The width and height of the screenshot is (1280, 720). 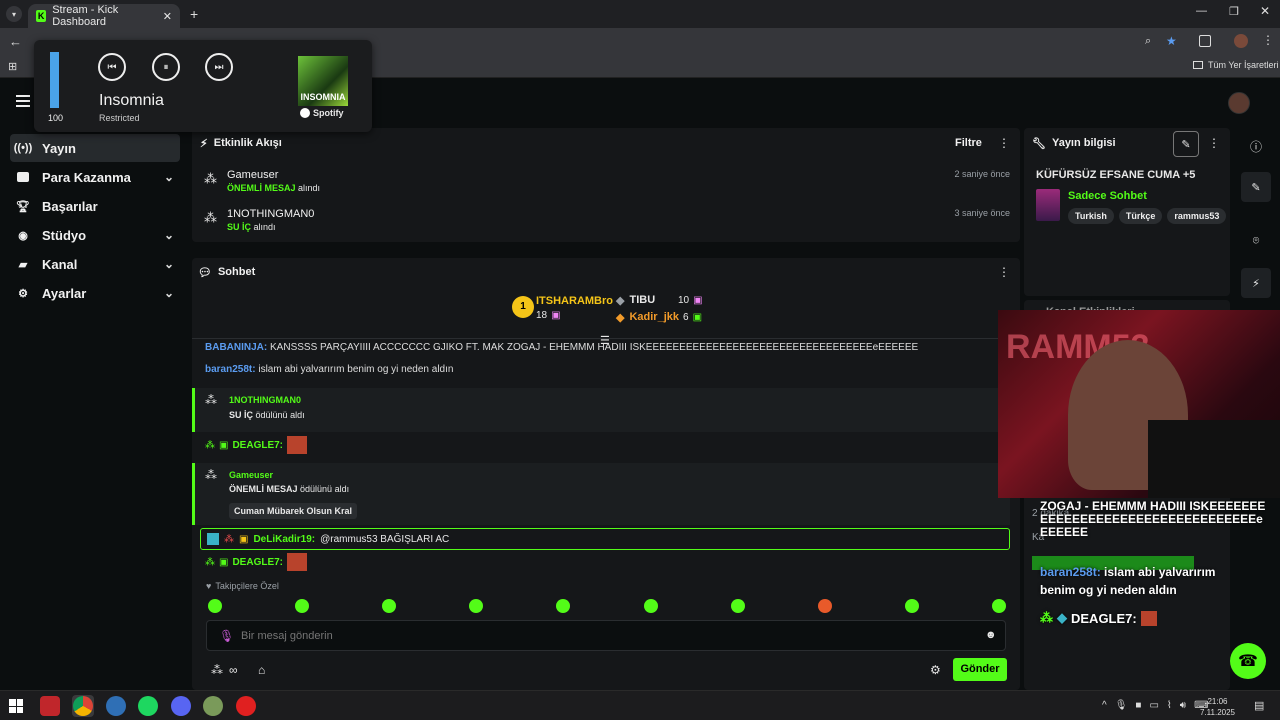 What do you see at coordinates (16, 706) in the screenshot?
I see `windows-start-icon` at bounding box center [16, 706].